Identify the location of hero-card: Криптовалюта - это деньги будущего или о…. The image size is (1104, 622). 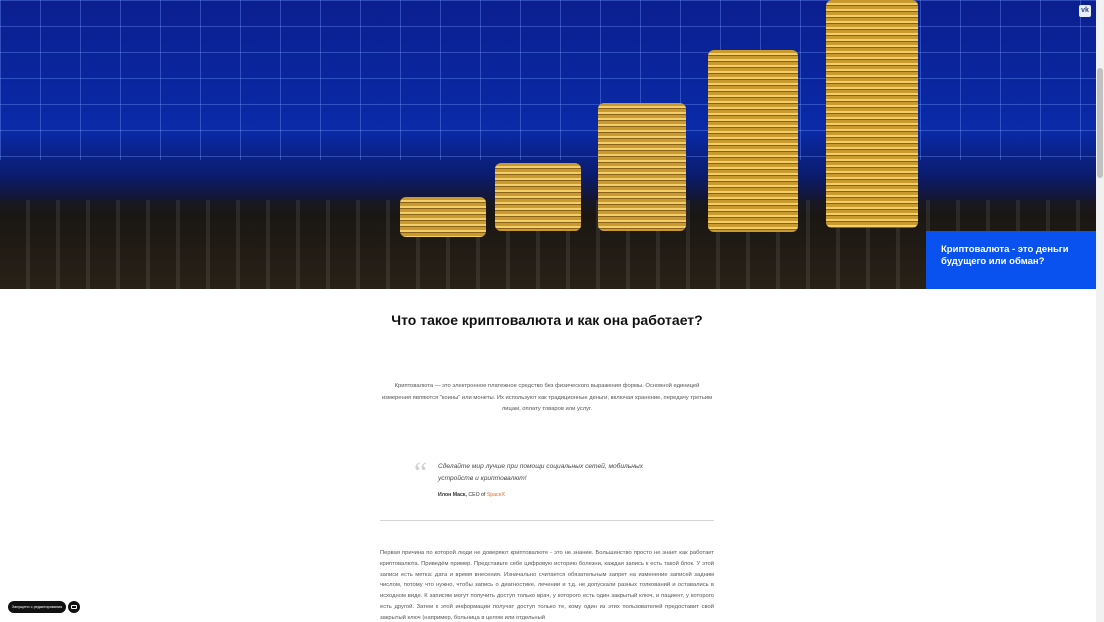
(1011, 260).